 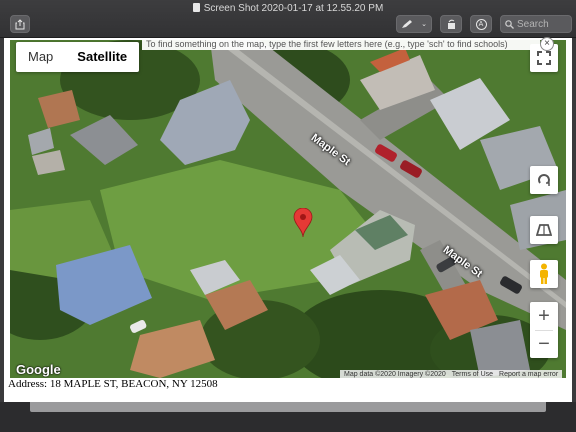 I want to click on pegman-icon, so click(x=544, y=273).